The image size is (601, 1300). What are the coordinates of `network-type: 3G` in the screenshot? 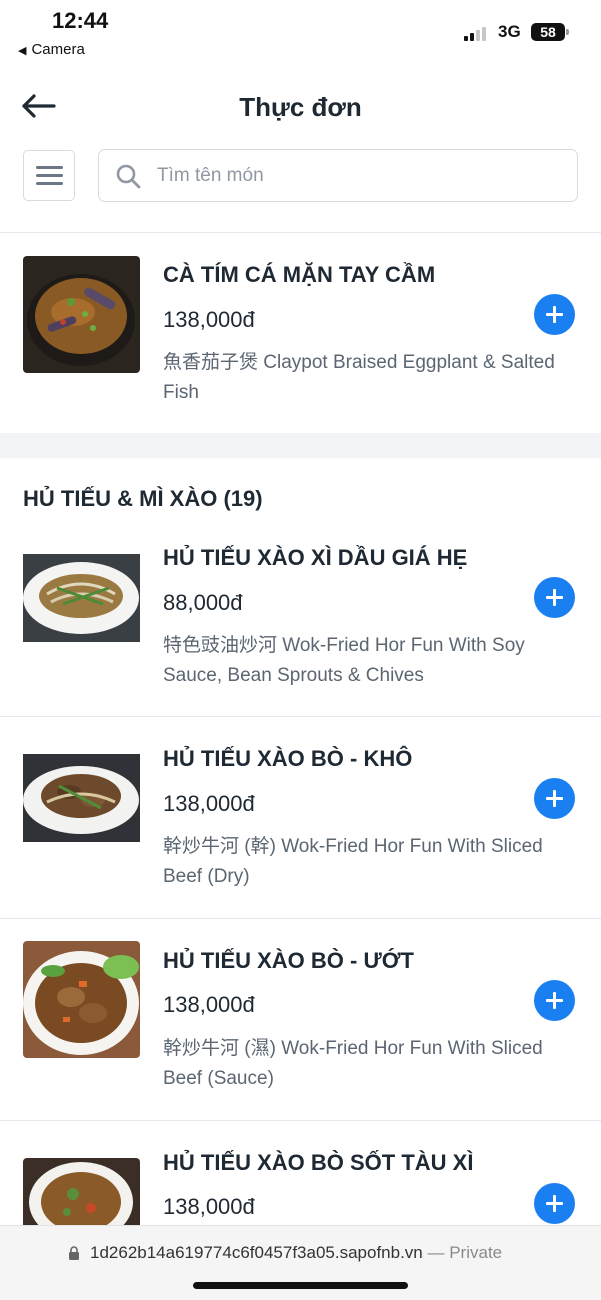 It's located at (509, 31).